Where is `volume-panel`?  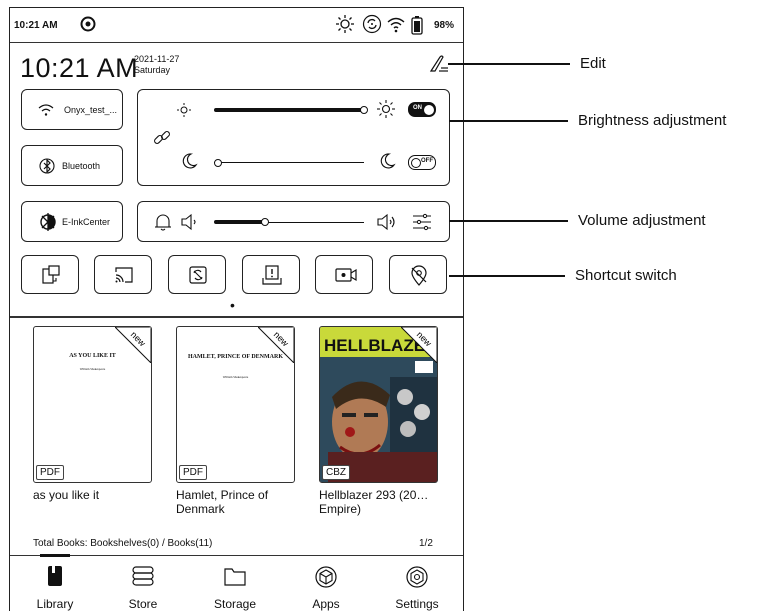
volume-panel is located at coordinates (293, 221).